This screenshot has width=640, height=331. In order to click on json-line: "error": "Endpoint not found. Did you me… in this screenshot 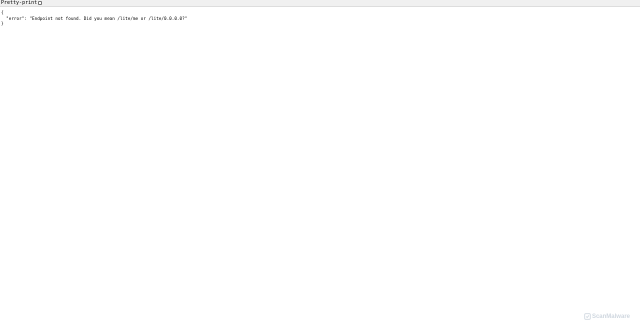, I will do `click(94, 19)`.